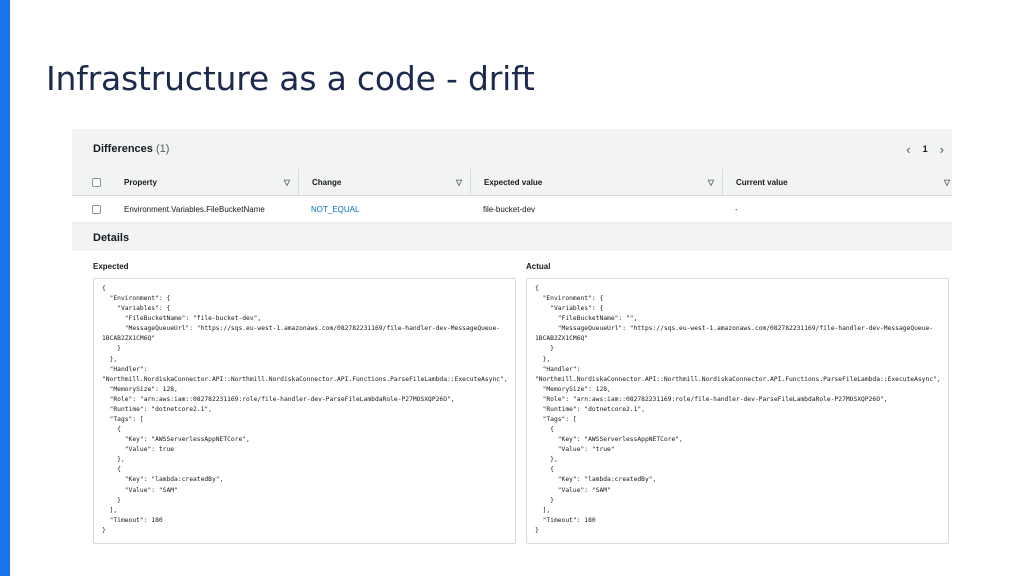  What do you see at coordinates (596, 182) in the screenshot?
I see `column-header-expected-value: Expected value ▽` at bounding box center [596, 182].